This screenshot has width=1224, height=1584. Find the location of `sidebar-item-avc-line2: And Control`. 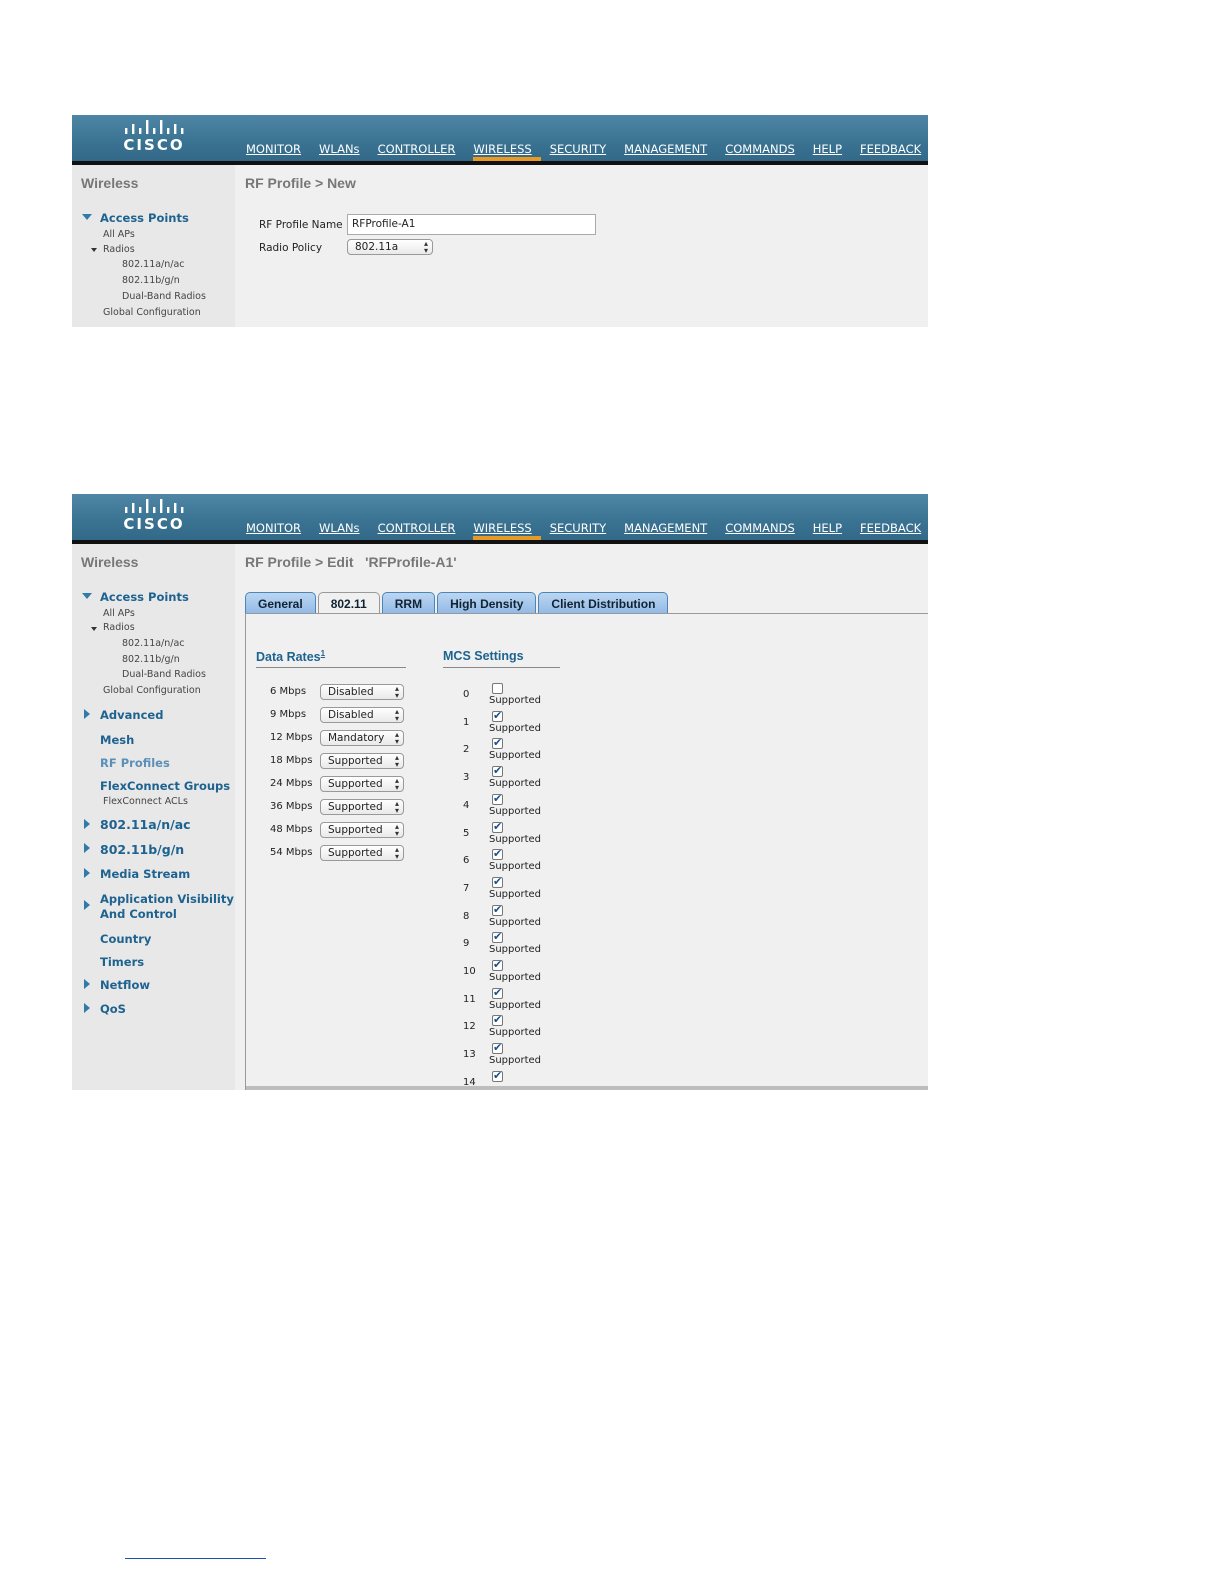

sidebar-item-avc-line2: And Control is located at coordinates (138, 914).